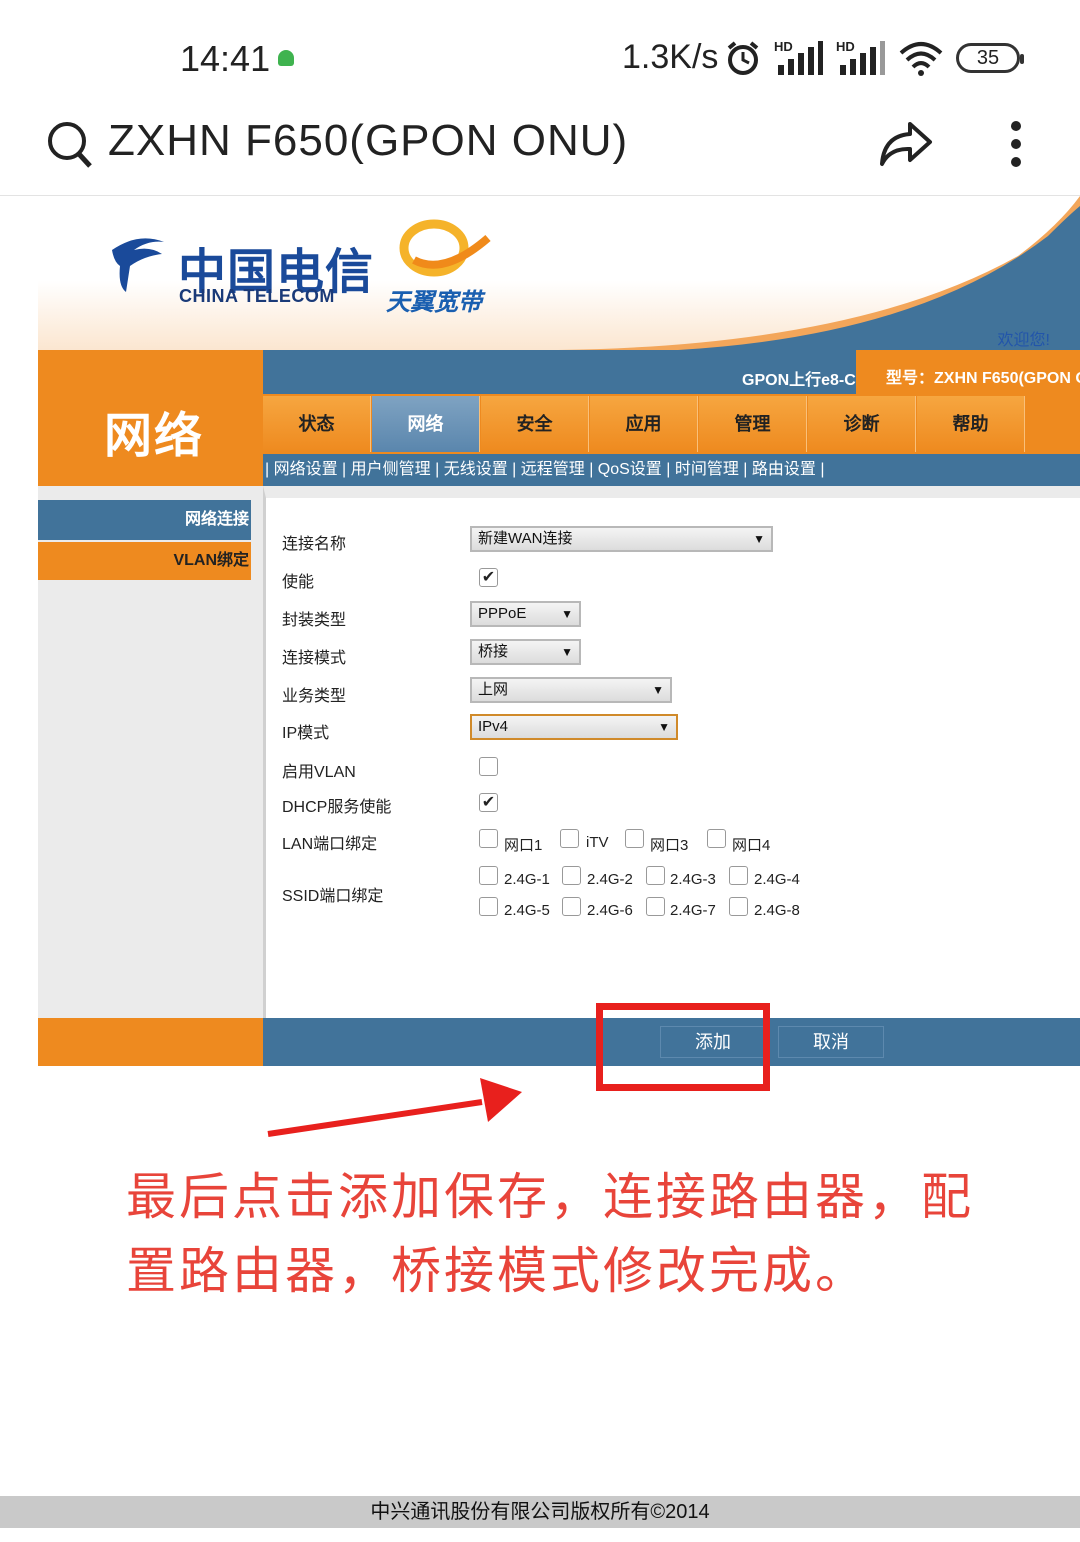  Describe the element at coordinates (971, 424) in the screenshot. I see `tab-help: 帮助` at that location.